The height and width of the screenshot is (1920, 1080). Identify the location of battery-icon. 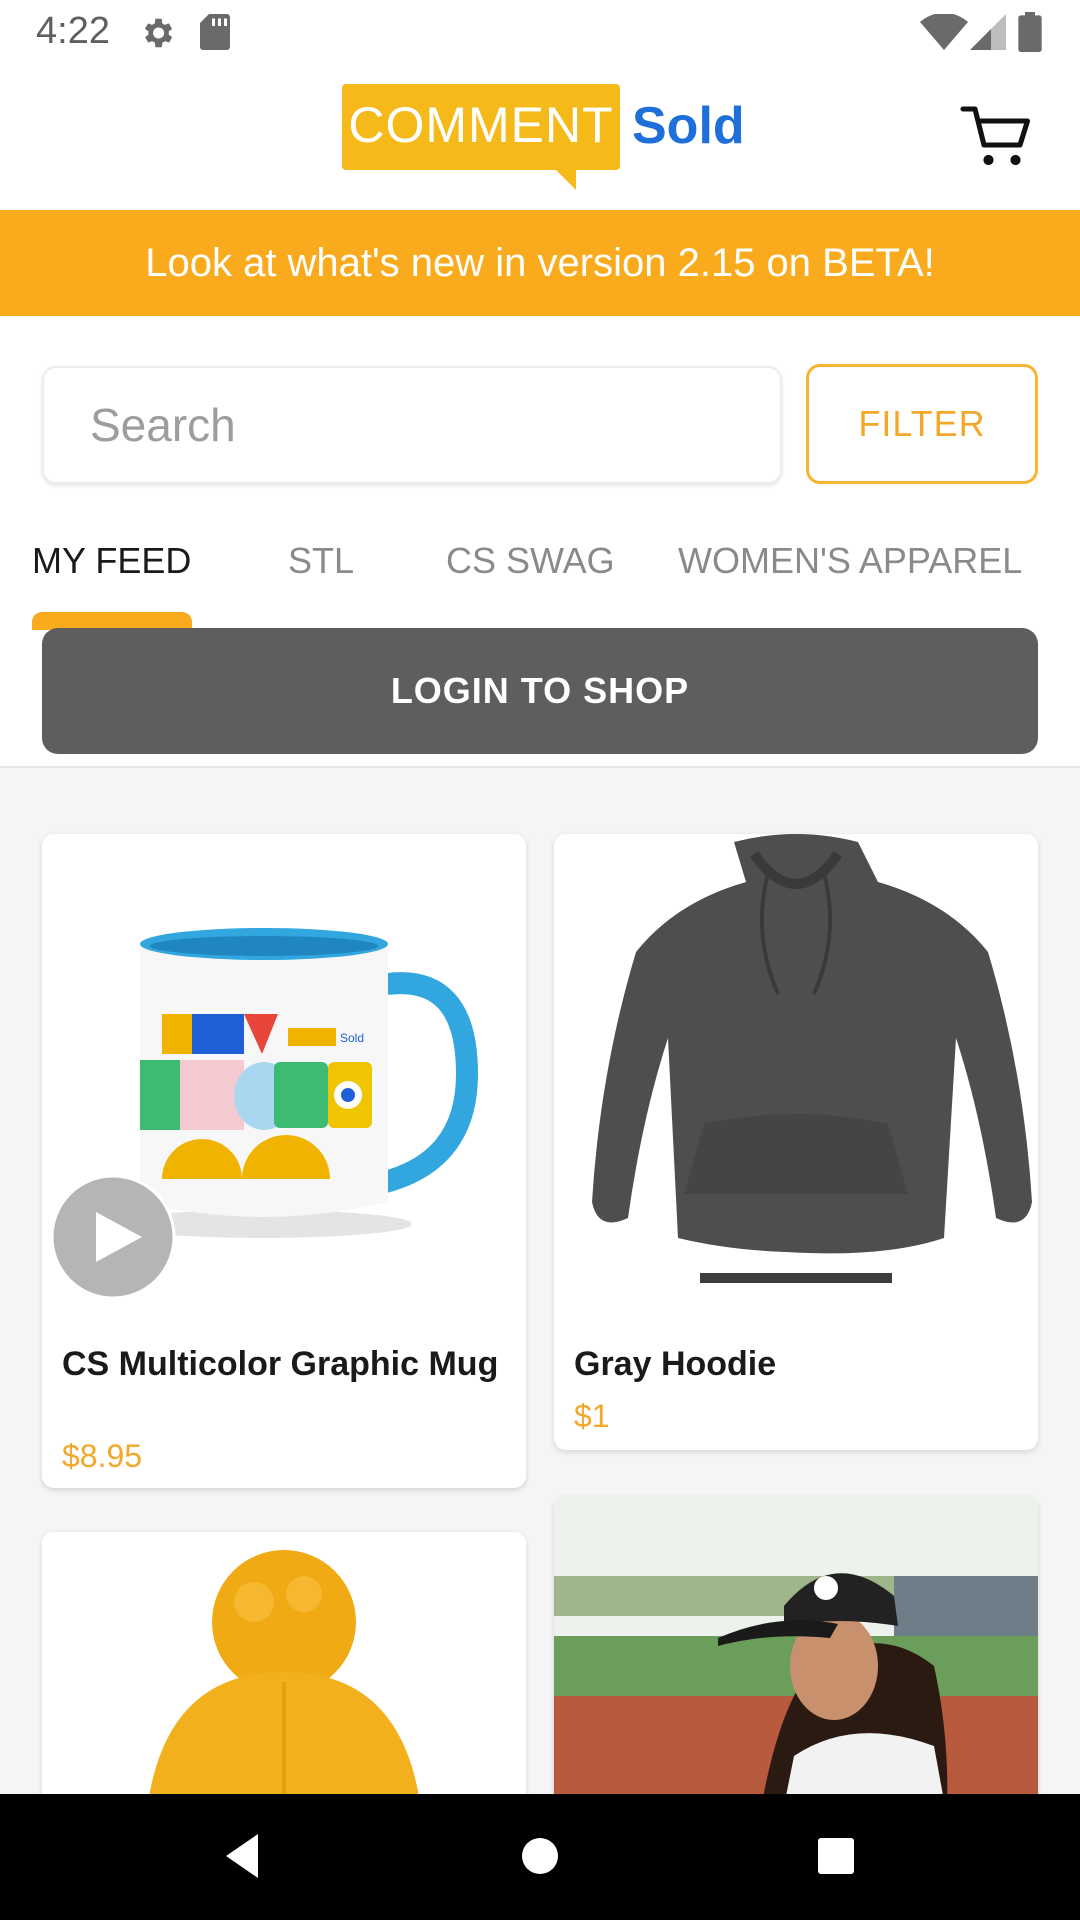
(1030, 32).